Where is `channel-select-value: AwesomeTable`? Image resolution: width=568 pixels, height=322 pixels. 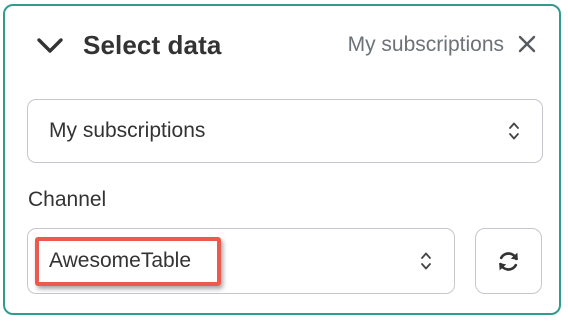
channel-select-value: AwesomeTable is located at coordinates (120, 260).